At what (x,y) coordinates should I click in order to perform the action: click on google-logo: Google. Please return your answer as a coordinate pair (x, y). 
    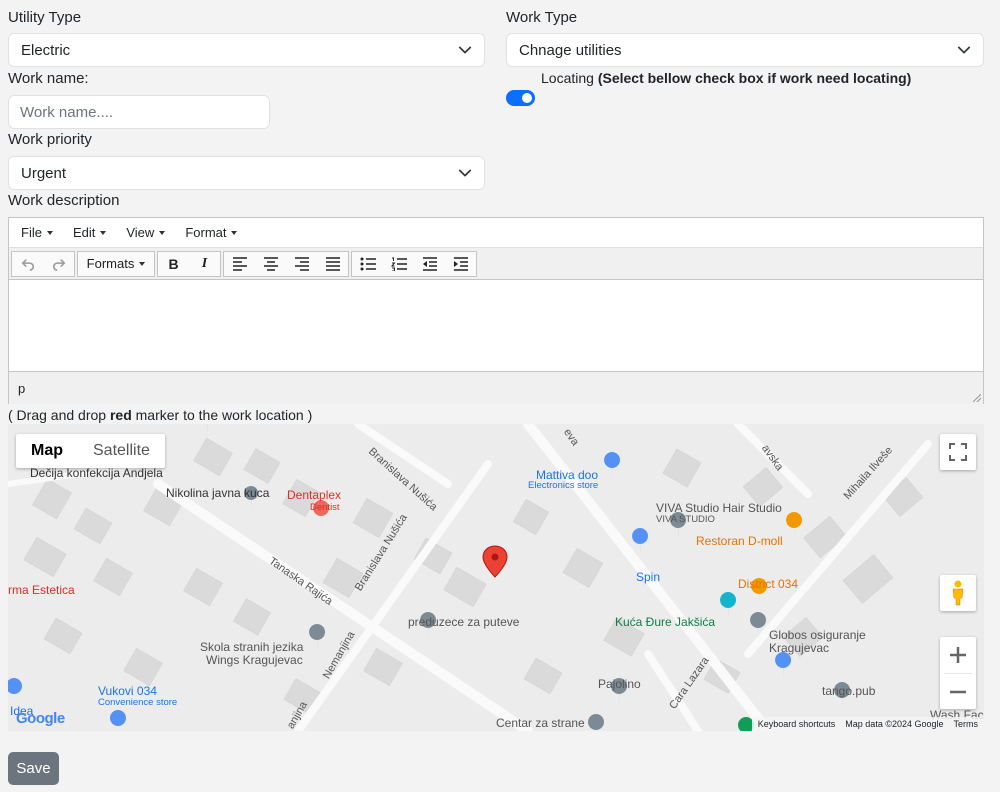
    Looking at the image, I should click on (40, 718).